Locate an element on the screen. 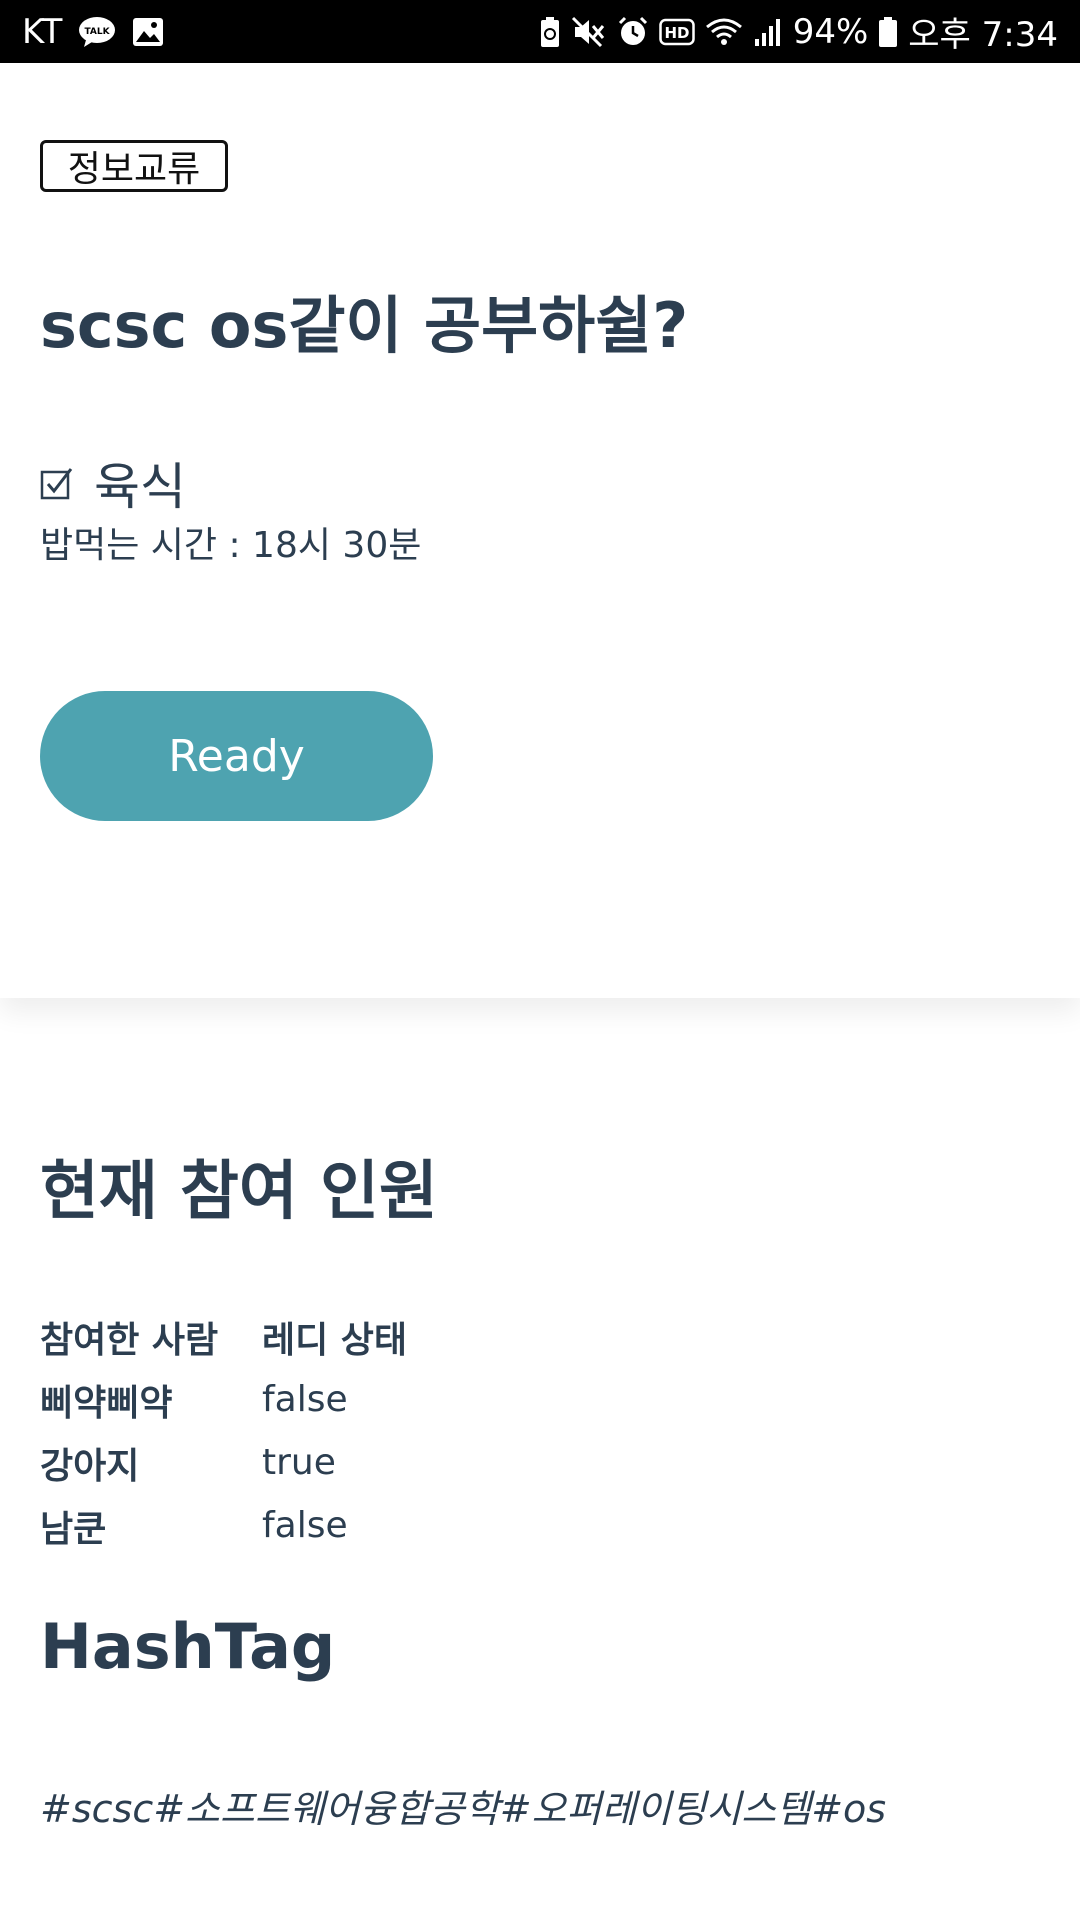 Image resolution: width=1080 pixels, height=1920 pixels. hashtag-title: HashTag is located at coordinates (188, 1646).